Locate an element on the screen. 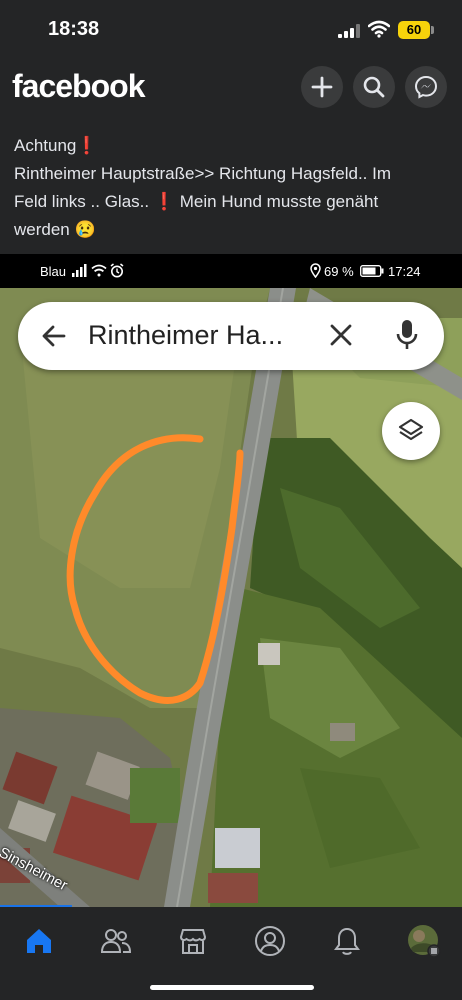 This screenshot has width=462, height=1000. plus-icon is located at coordinates (322, 87).